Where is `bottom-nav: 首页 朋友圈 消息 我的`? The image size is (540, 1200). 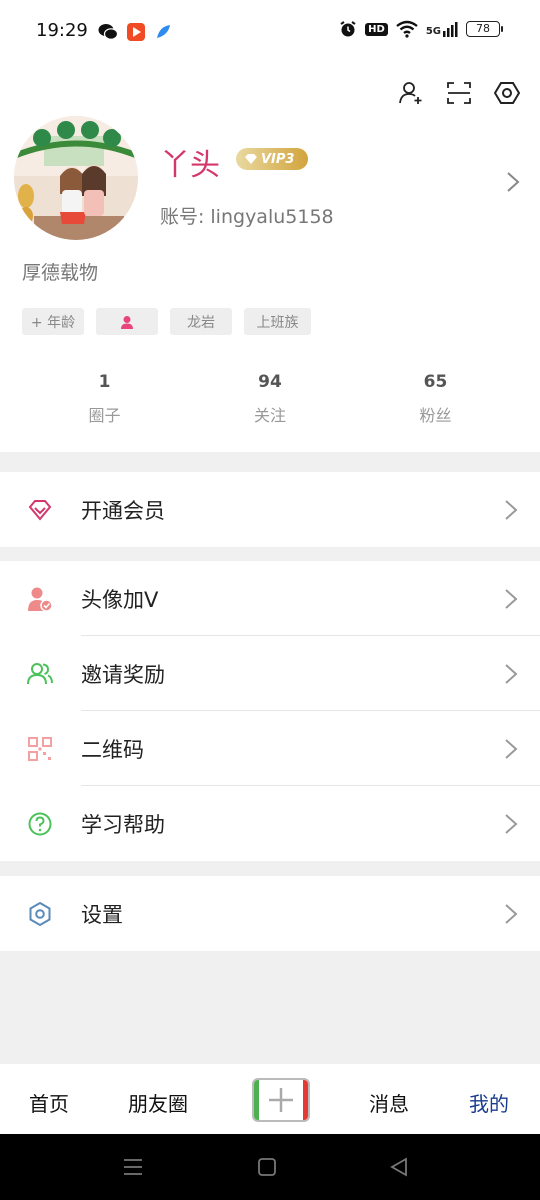
bottom-nav: 首页 朋友圈 消息 我的 is located at coordinates (270, 1099).